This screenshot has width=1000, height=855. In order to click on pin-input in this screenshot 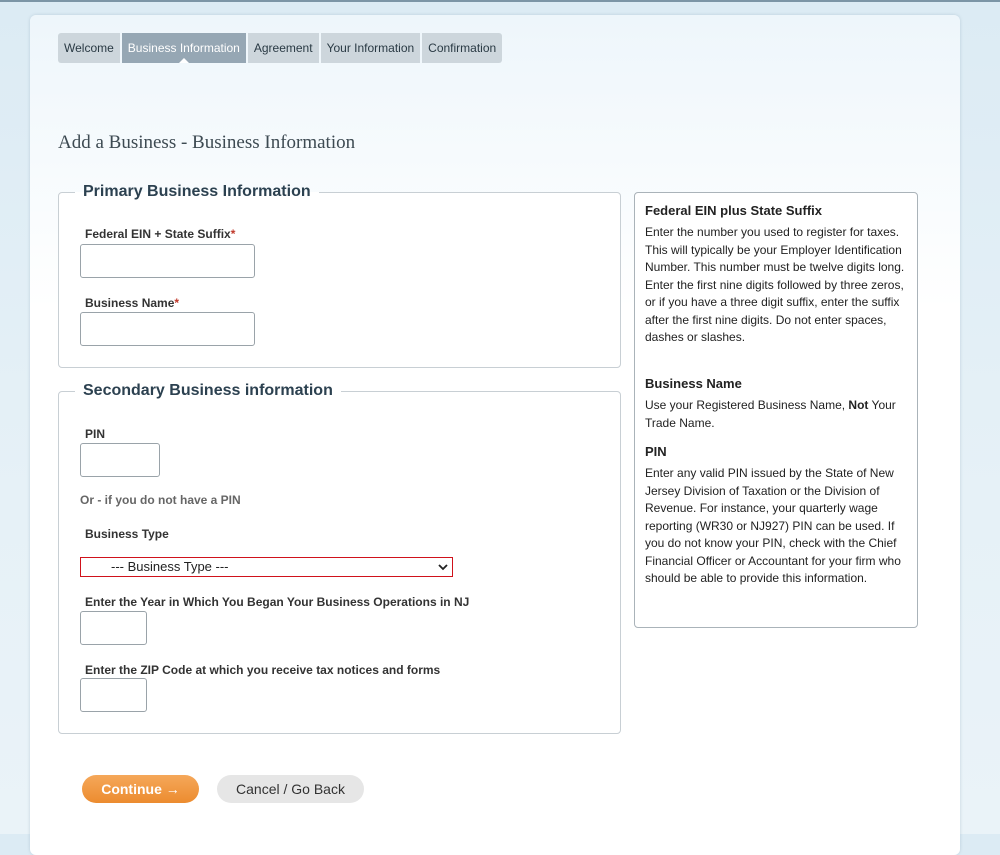, I will do `click(120, 460)`.